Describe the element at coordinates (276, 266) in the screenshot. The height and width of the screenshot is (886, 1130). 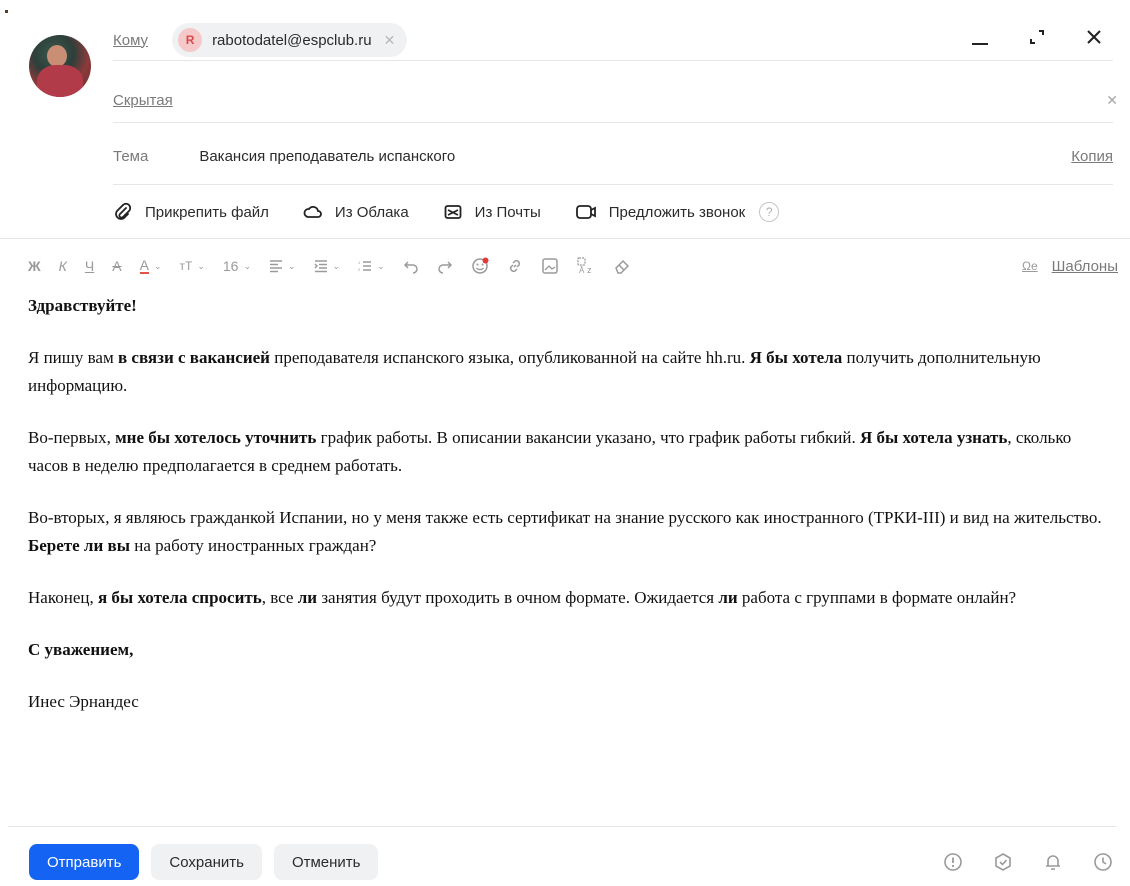
I see `align-left-icon` at that location.